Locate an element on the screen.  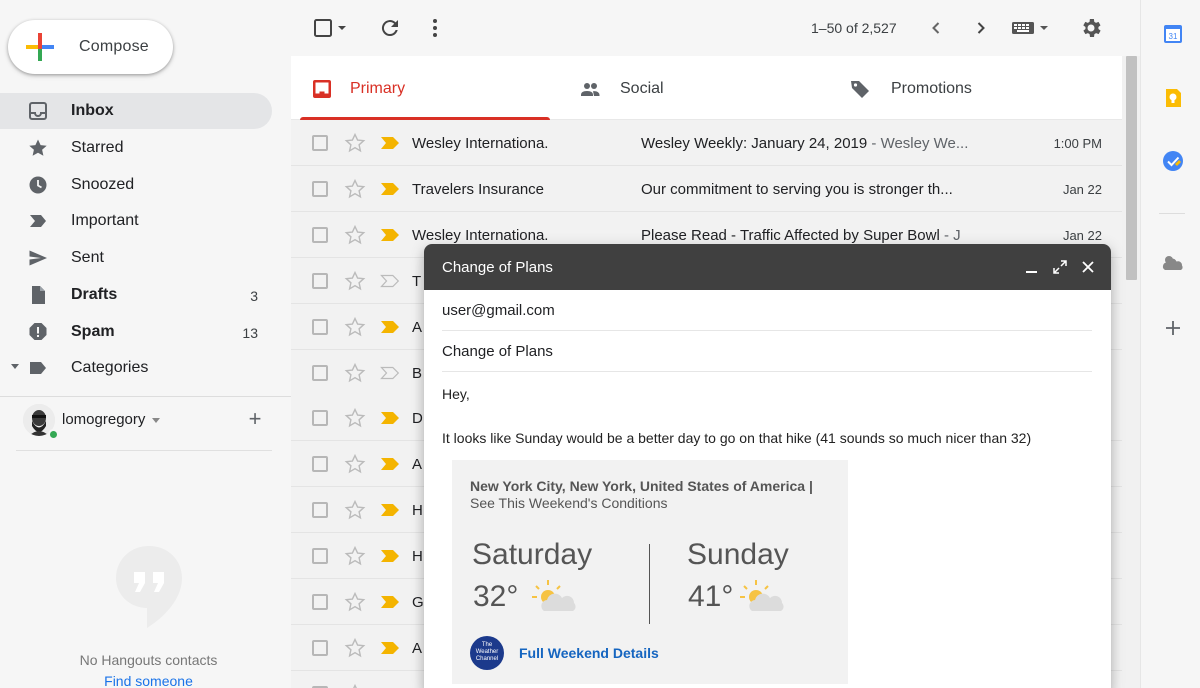
draft-icon is located at coordinates (38, 294).